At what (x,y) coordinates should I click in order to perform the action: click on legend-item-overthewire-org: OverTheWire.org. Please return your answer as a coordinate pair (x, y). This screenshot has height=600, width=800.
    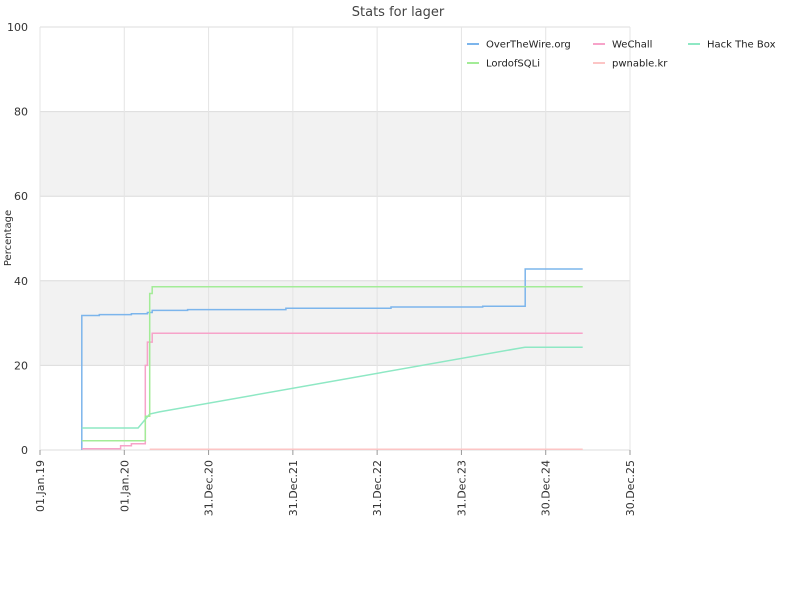
    Looking at the image, I should click on (519, 45).